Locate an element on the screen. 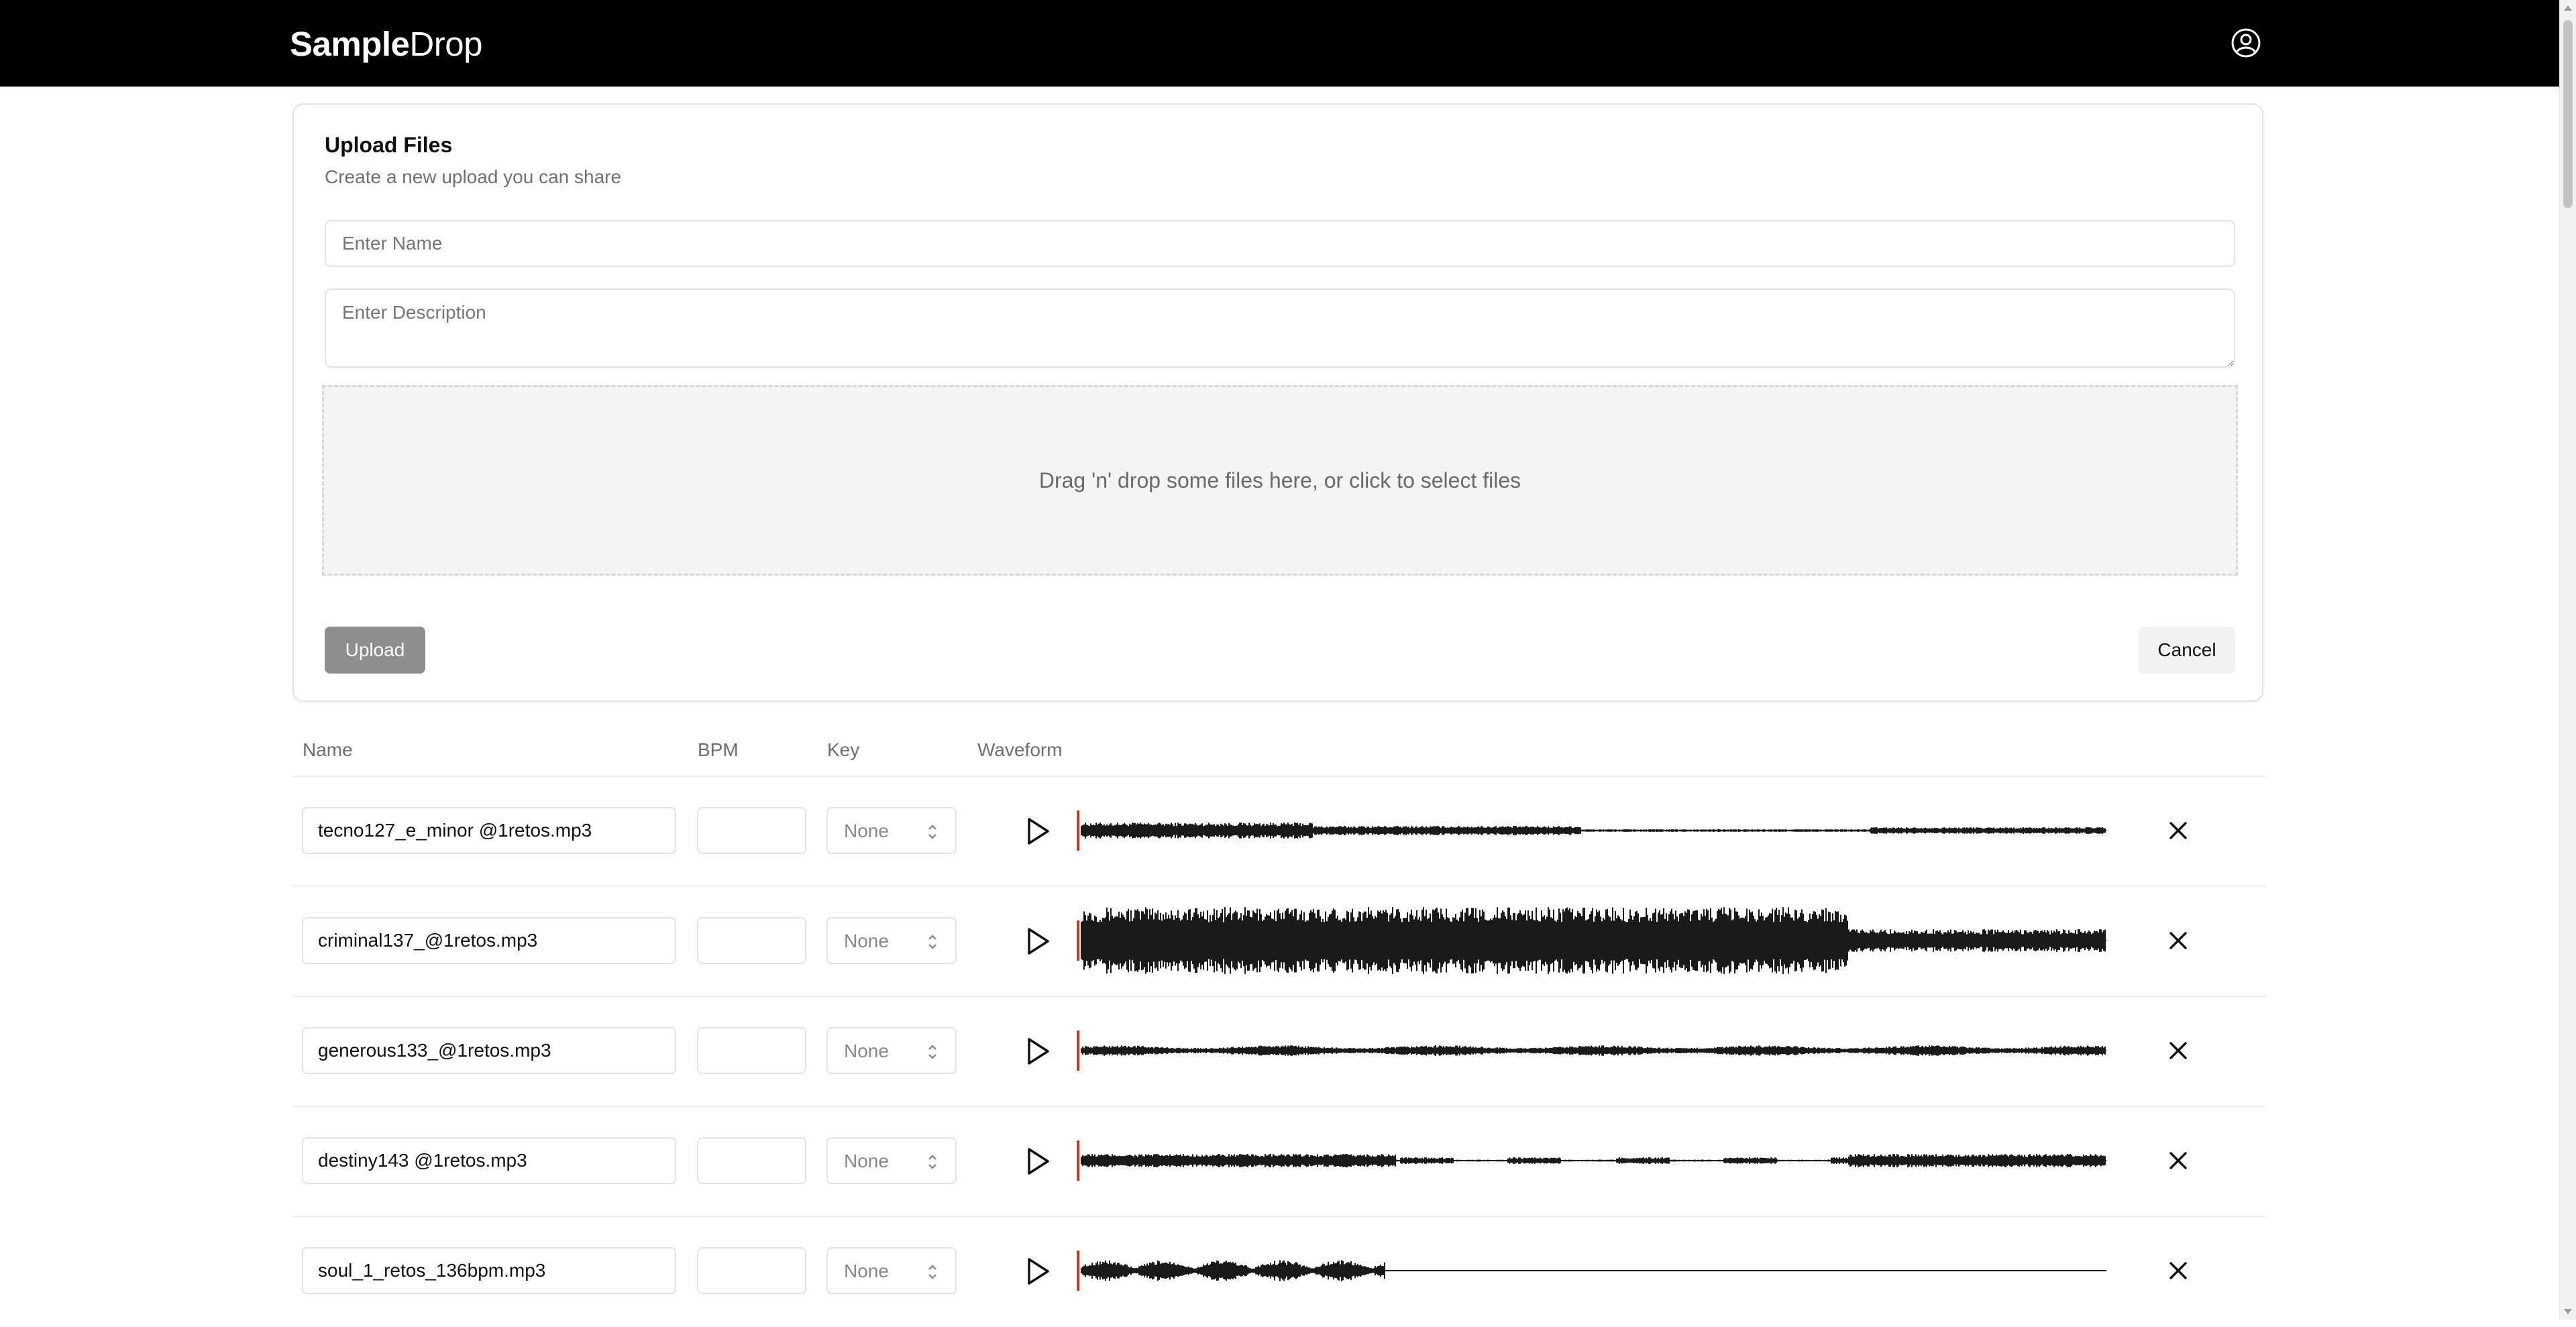 This screenshot has width=2576, height=1327. profile-button is located at coordinates (2246, 43).